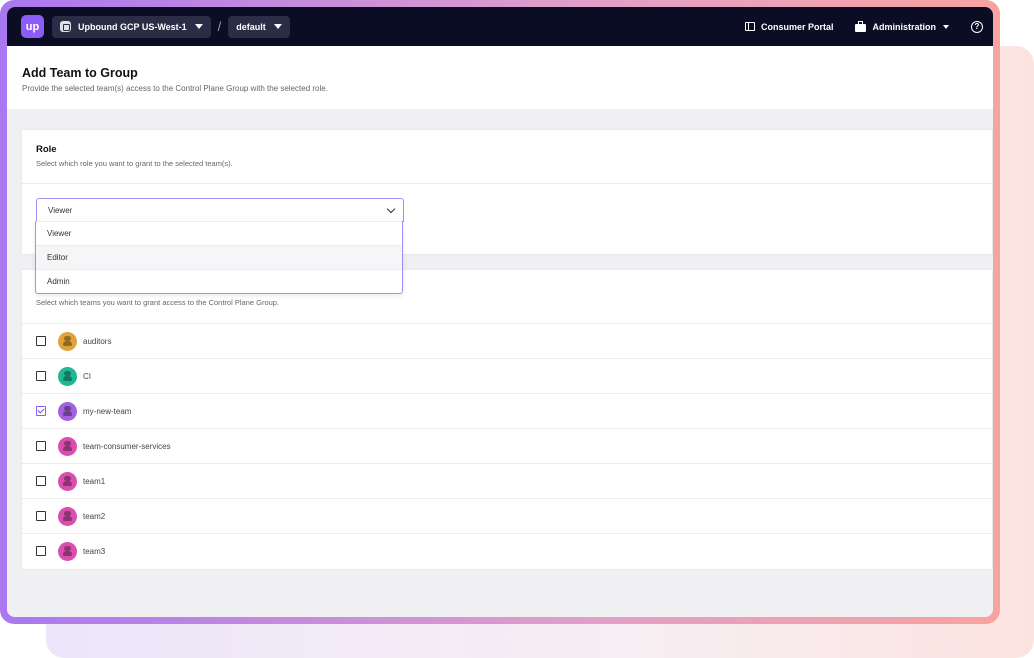 The image size is (1034, 658). Describe the element at coordinates (507, 550) in the screenshot. I see `team-row: team3` at that location.